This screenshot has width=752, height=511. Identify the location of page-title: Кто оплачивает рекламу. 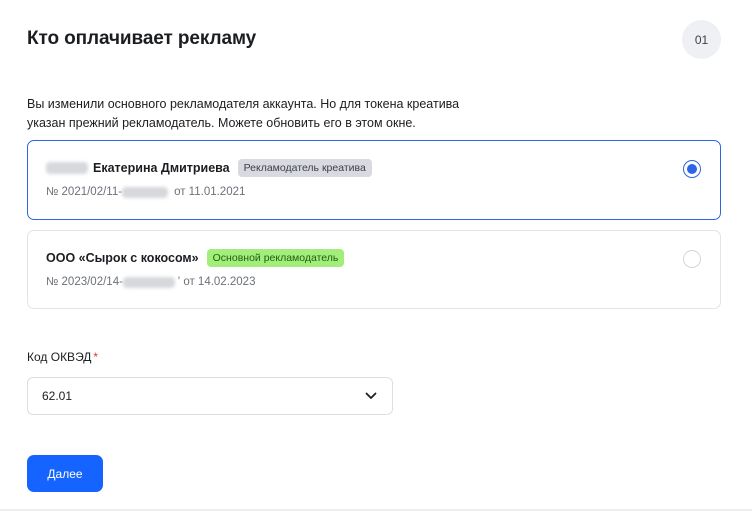
(142, 38).